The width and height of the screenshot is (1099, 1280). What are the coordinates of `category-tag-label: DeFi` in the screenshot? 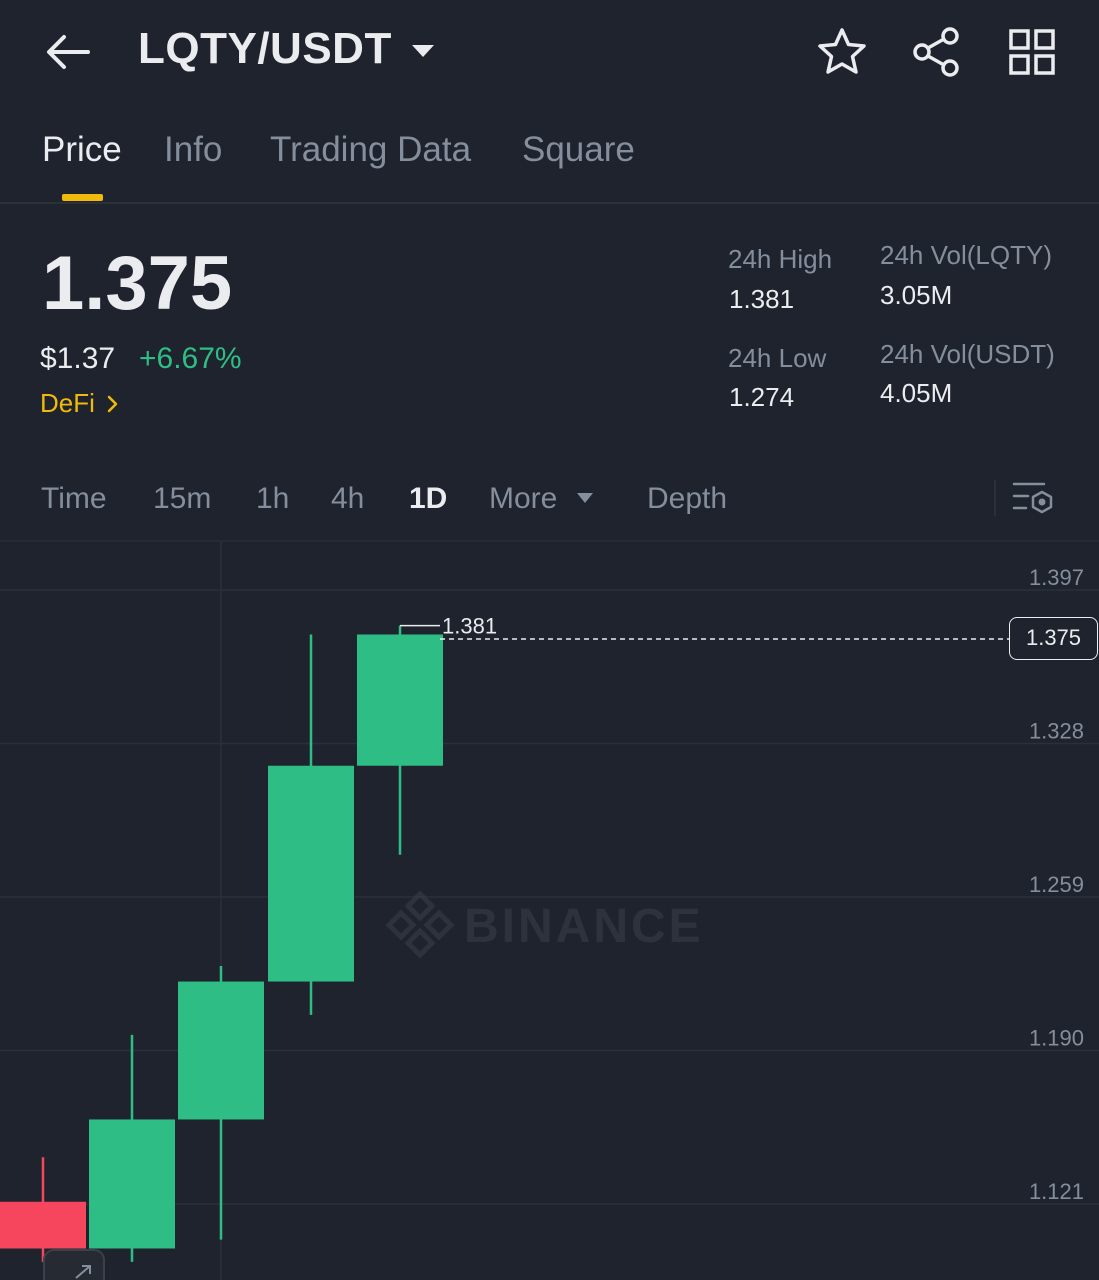 It's located at (67, 403).